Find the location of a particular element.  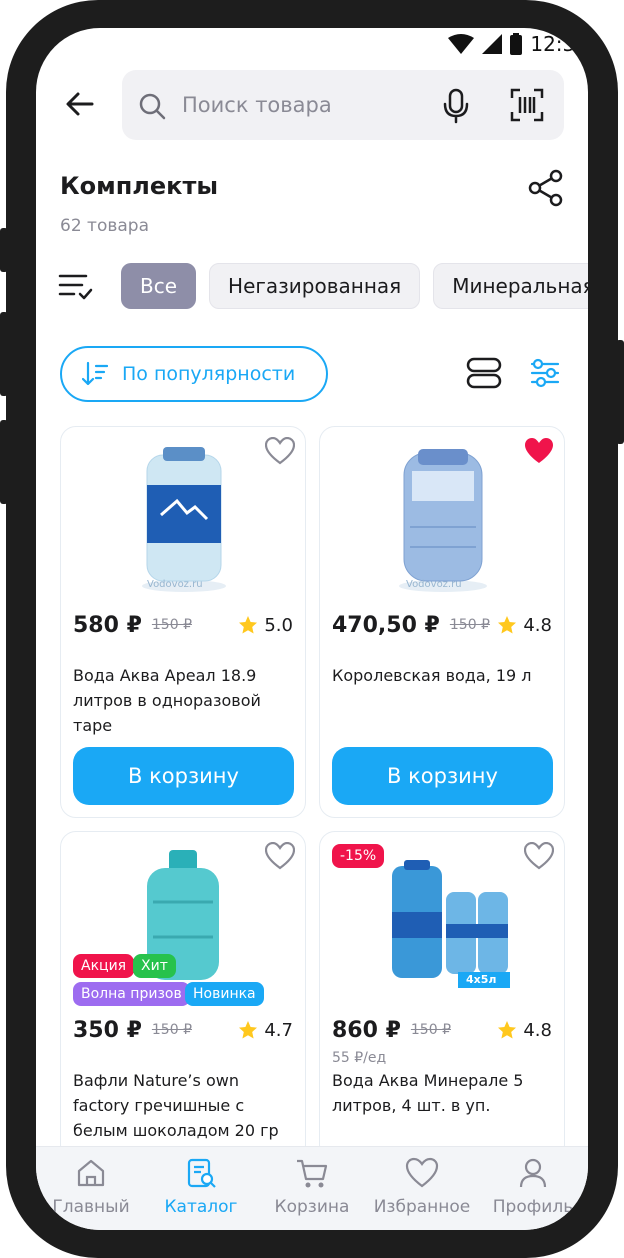

price: 350 ₽ is located at coordinates (107, 1030).